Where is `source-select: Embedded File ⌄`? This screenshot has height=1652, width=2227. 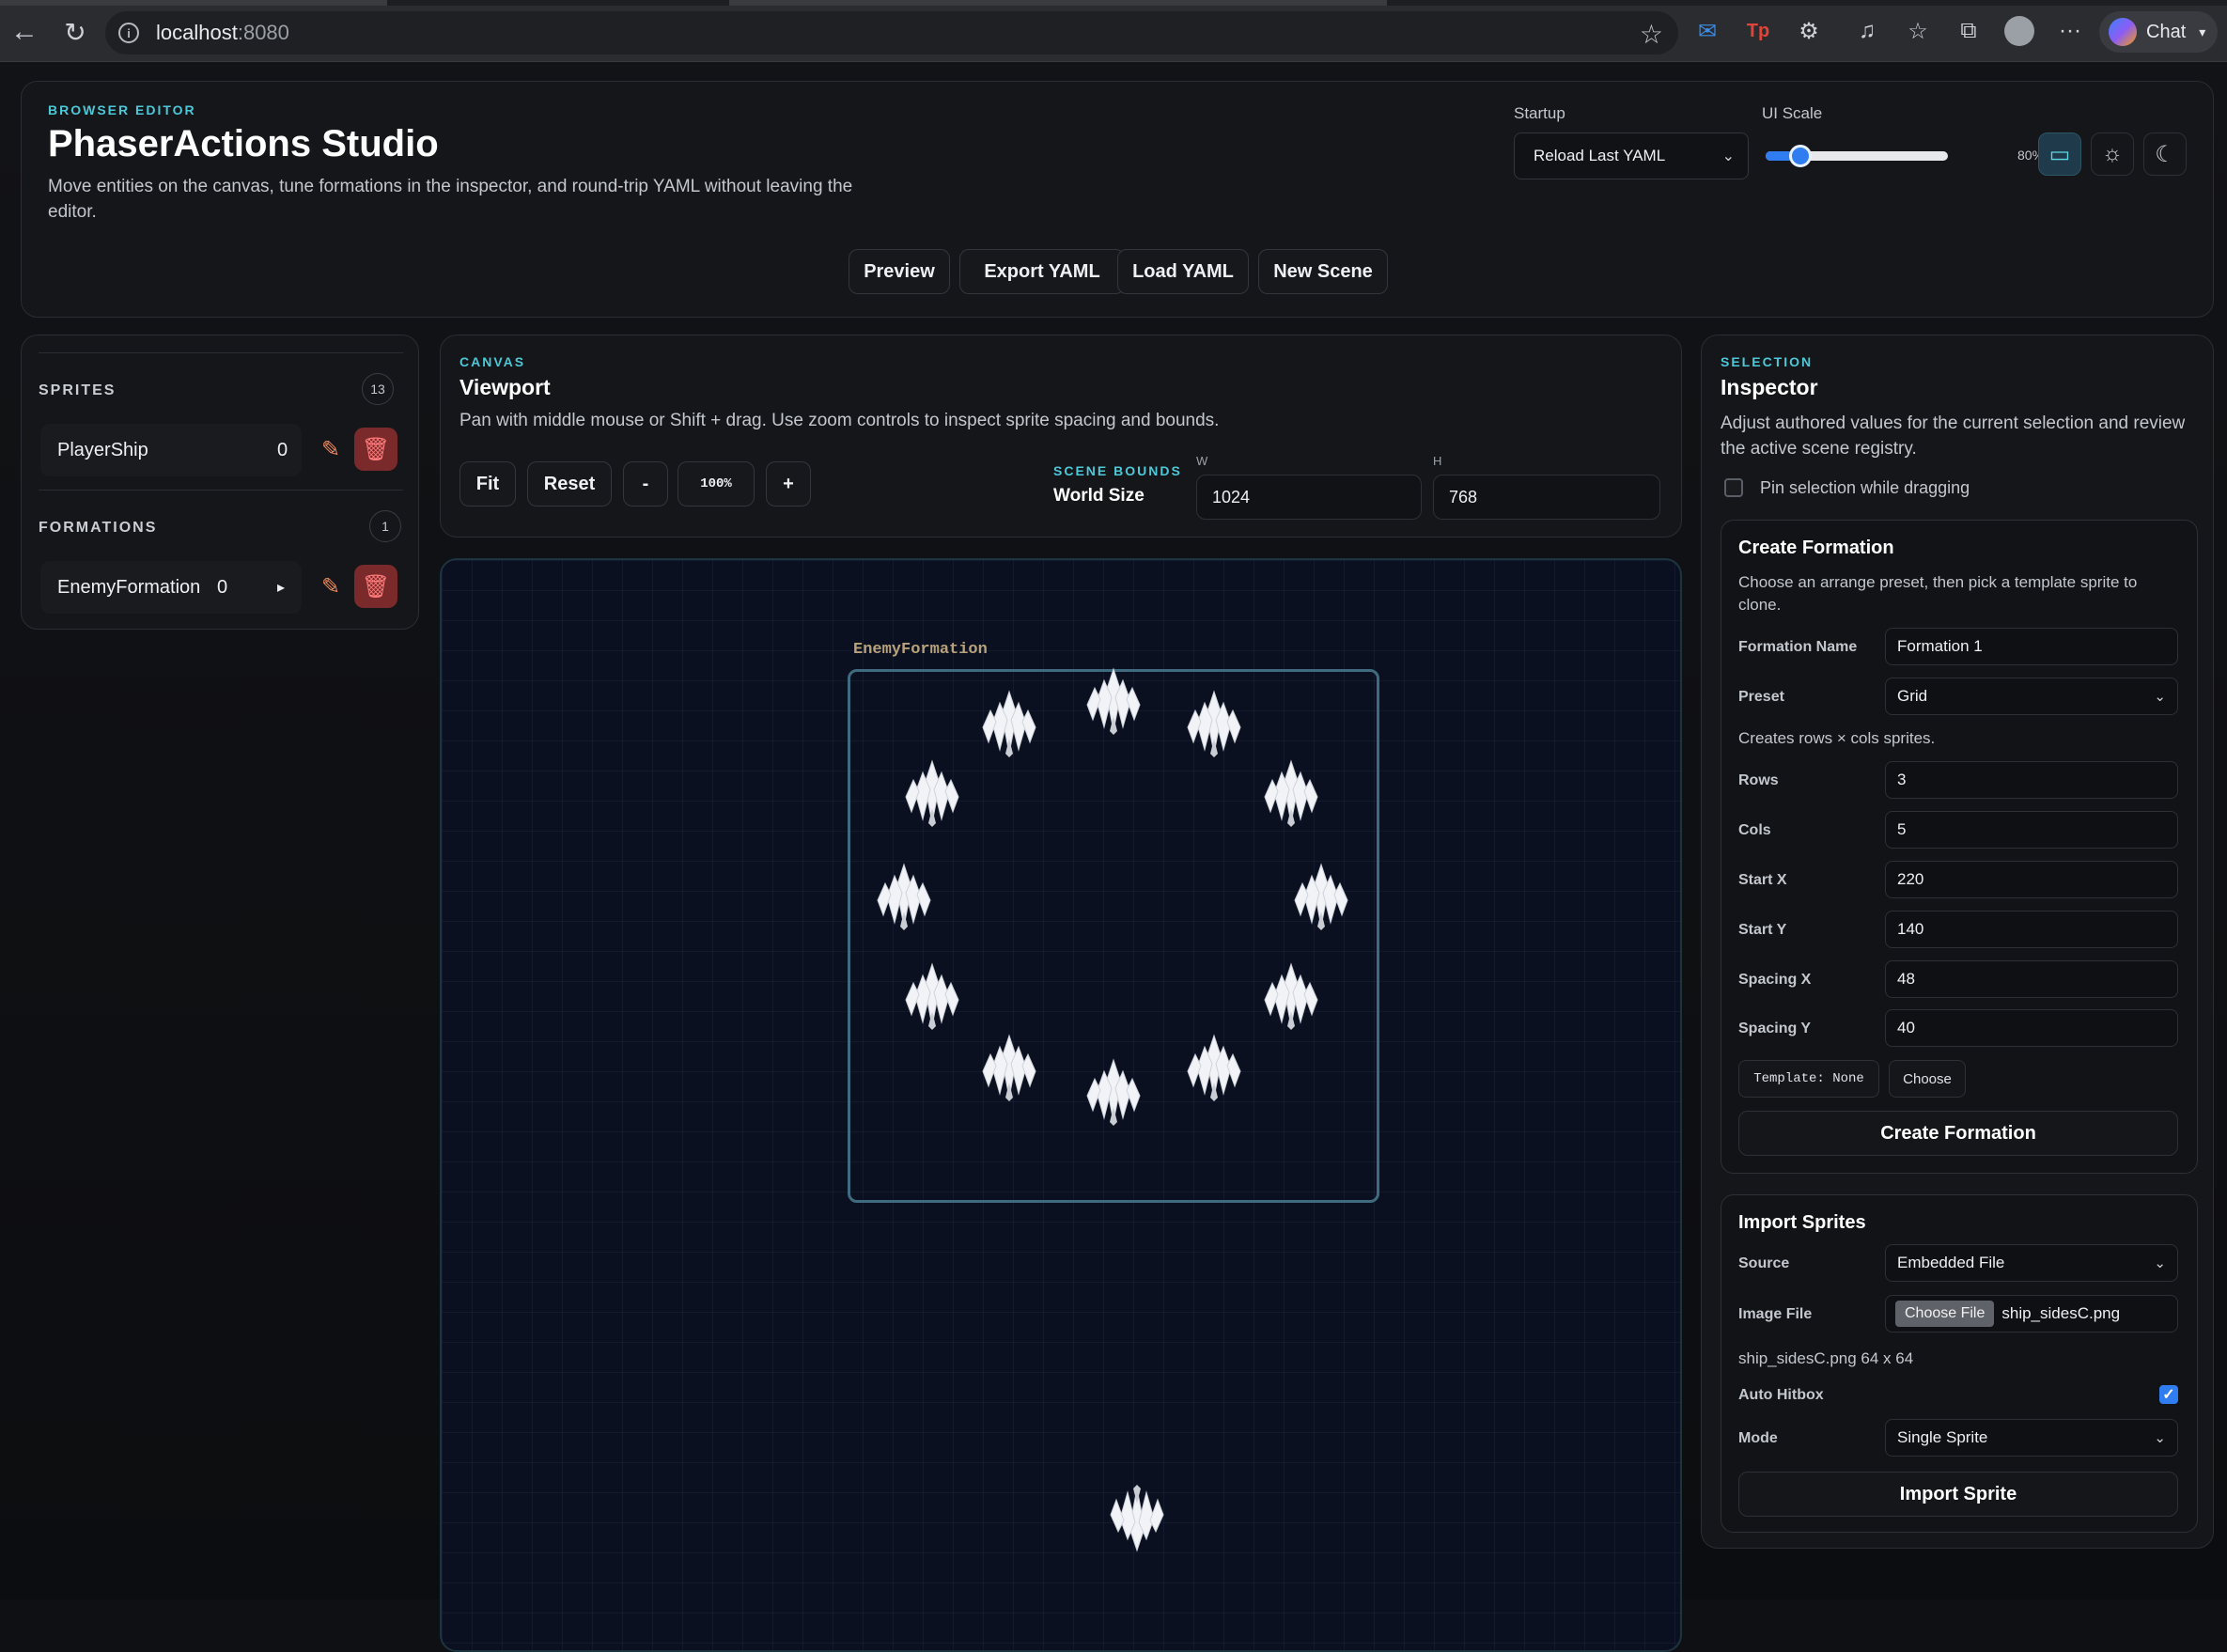
source-select: Embedded File ⌄ is located at coordinates (2031, 1263).